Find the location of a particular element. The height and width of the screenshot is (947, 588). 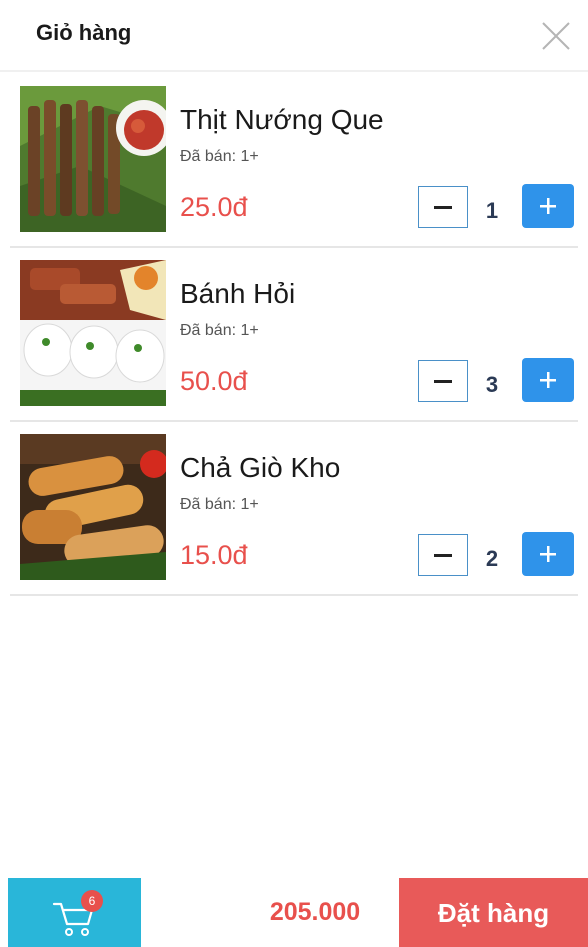

item-price: 25.0đ is located at coordinates (214, 207).